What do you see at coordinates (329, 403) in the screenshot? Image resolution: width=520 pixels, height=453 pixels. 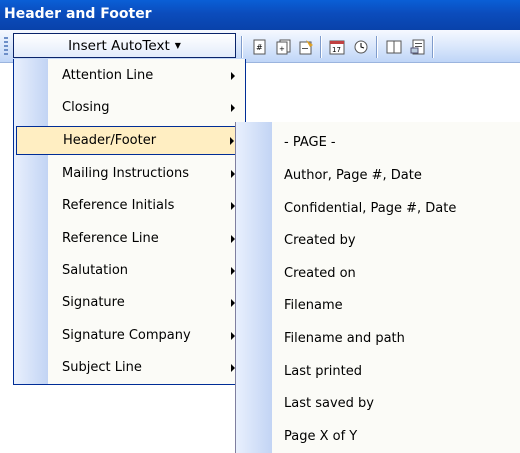 I see `menu-item-label: Last saved by` at bounding box center [329, 403].